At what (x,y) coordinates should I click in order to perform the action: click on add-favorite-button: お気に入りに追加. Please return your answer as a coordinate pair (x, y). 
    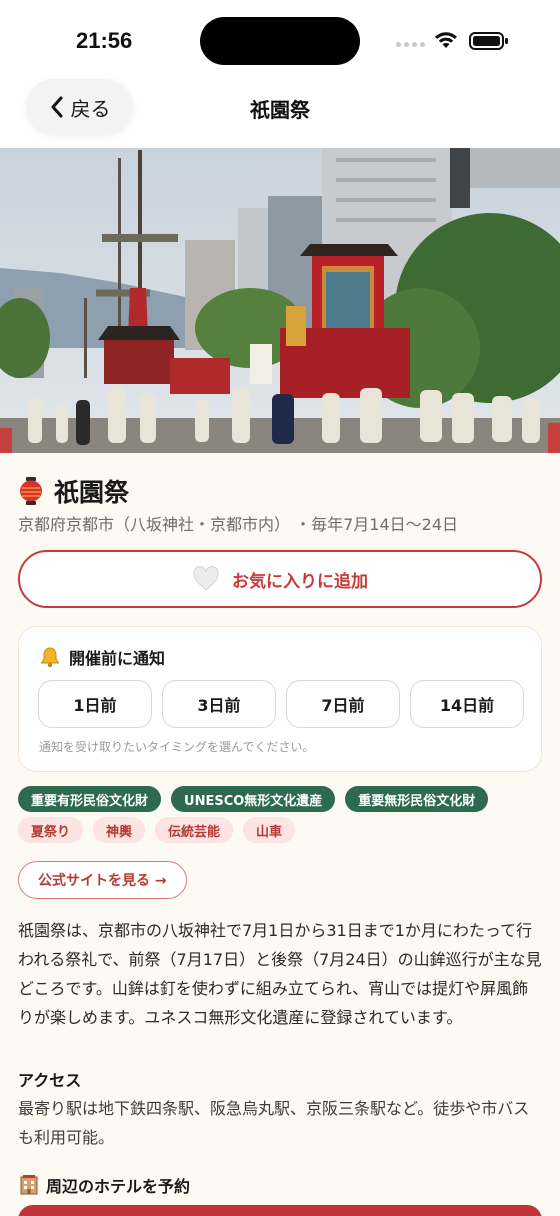
    Looking at the image, I should click on (280, 579).